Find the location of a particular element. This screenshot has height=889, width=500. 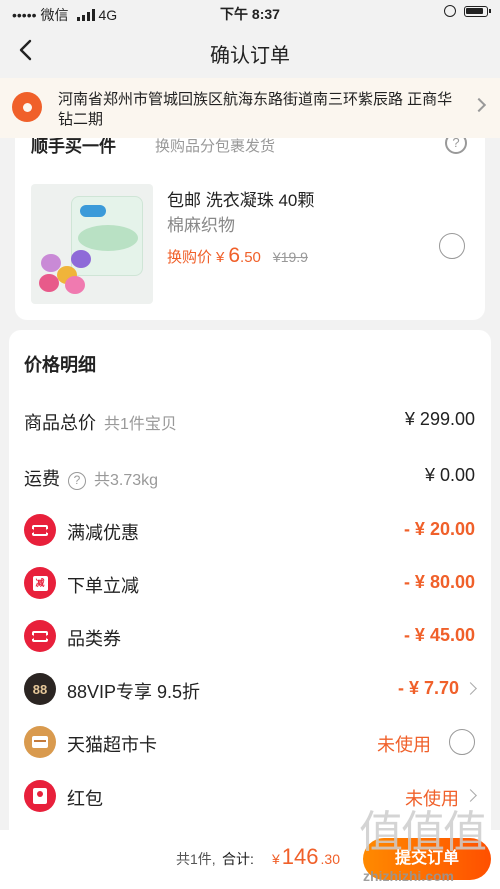

price-label: 换购价 is located at coordinates (190, 257).